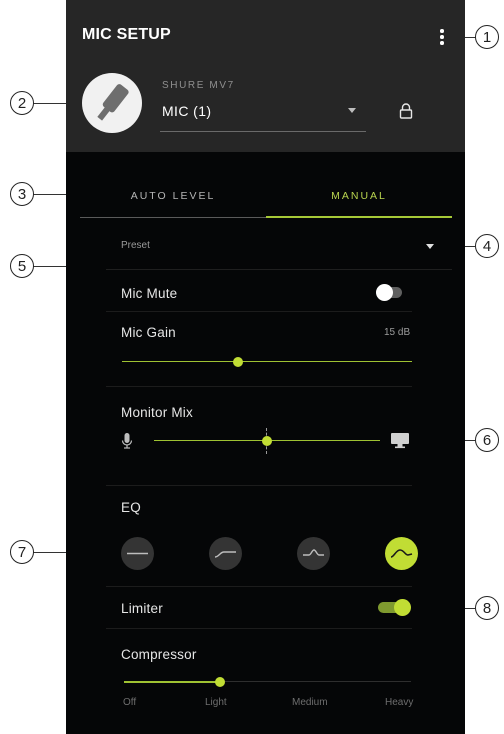 The height and width of the screenshot is (734, 504). Describe the element at coordinates (487, 246) in the screenshot. I see `callout-4-number: 4` at that location.